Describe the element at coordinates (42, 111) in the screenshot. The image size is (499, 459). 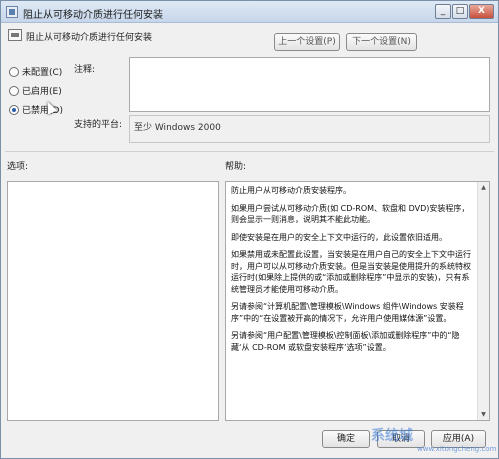
I see `radio-label: 已禁用(D)` at that location.